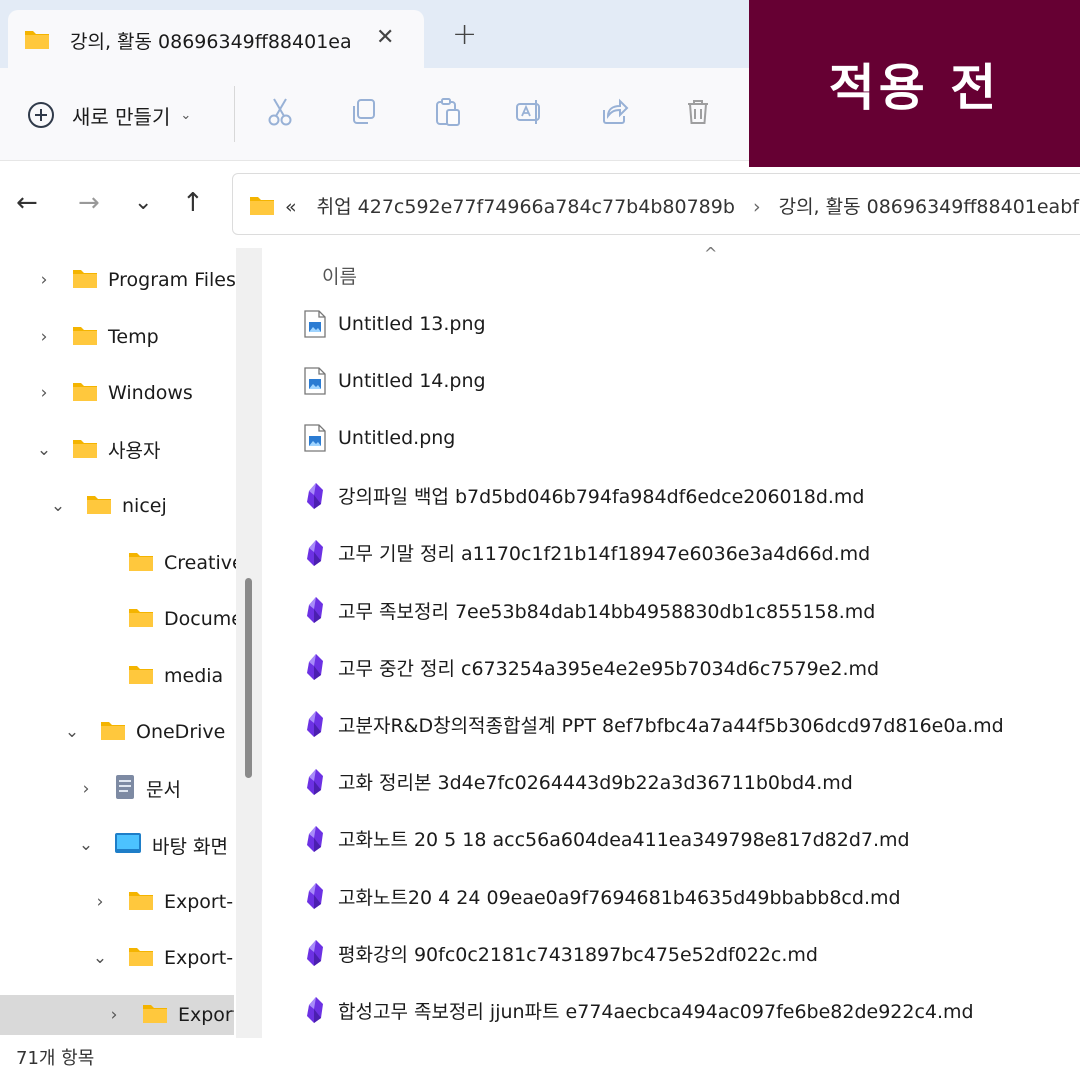  I want to click on new-tab-button: +, so click(464, 35).